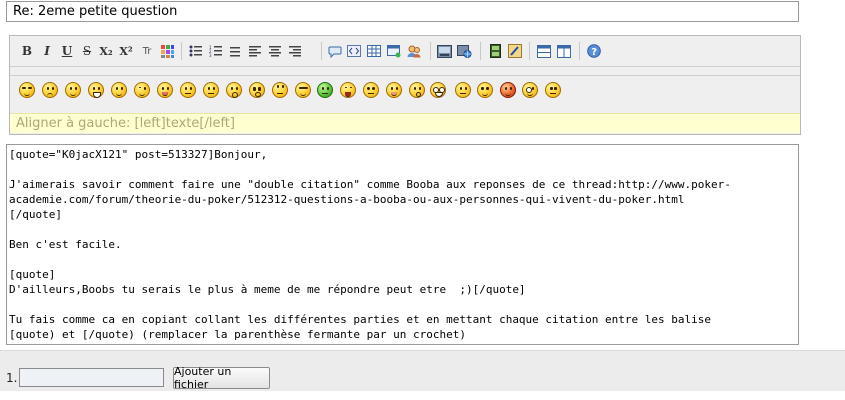  I want to click on help-icon: ?, so click(594, 51).